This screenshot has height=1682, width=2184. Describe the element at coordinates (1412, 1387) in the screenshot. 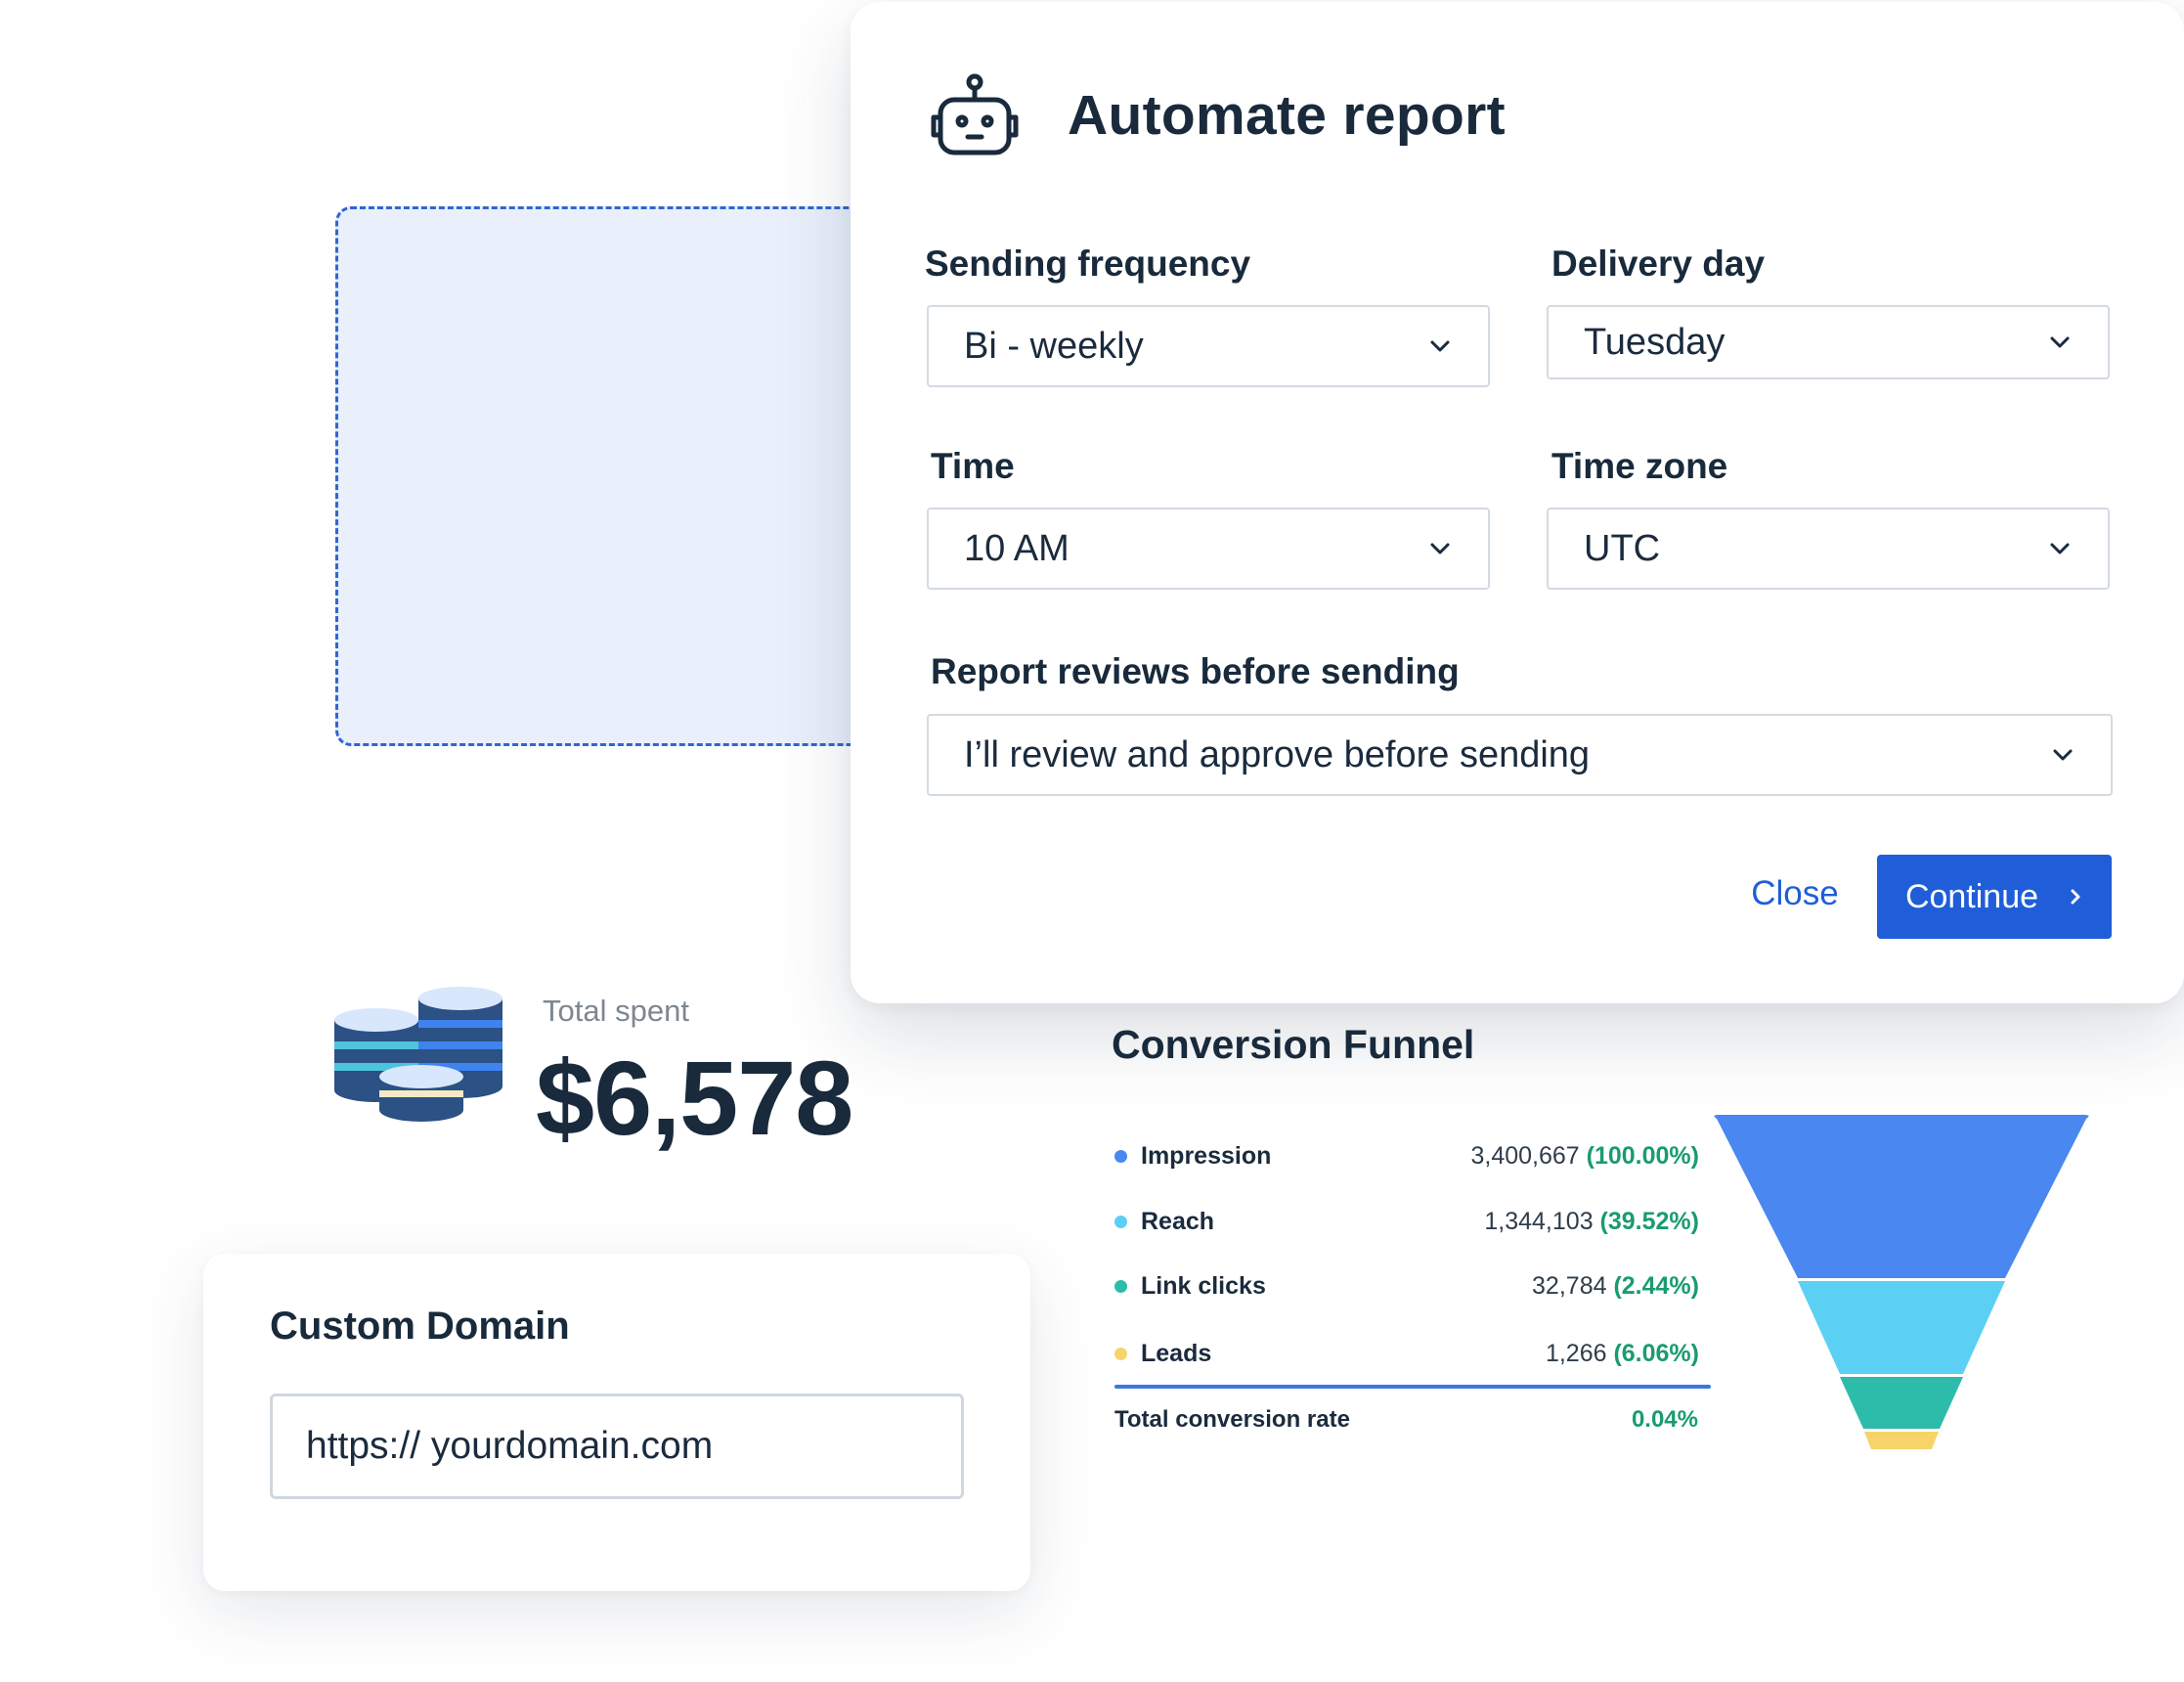

I see `funnel-divider` at that location.